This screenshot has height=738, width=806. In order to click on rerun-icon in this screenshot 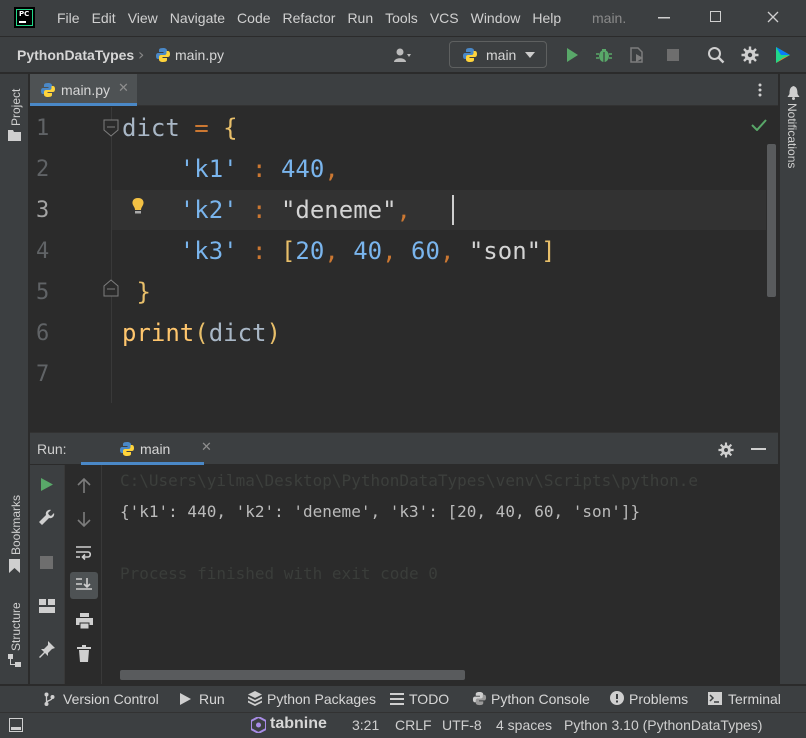, I will do `click(47, 484)`.